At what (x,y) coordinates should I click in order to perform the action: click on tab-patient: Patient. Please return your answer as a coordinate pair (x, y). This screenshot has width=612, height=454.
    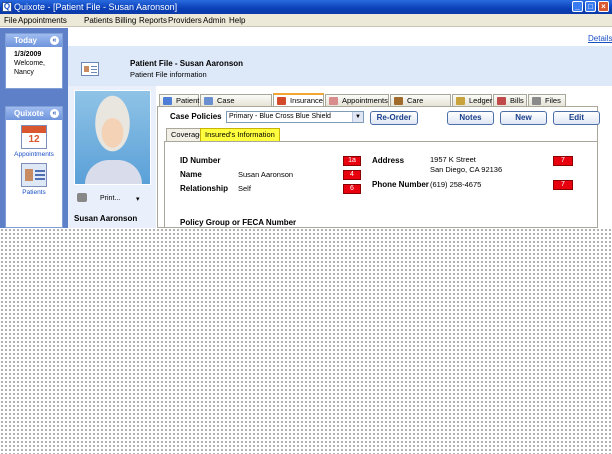
    Looking at the image, I should click on (179, 100).